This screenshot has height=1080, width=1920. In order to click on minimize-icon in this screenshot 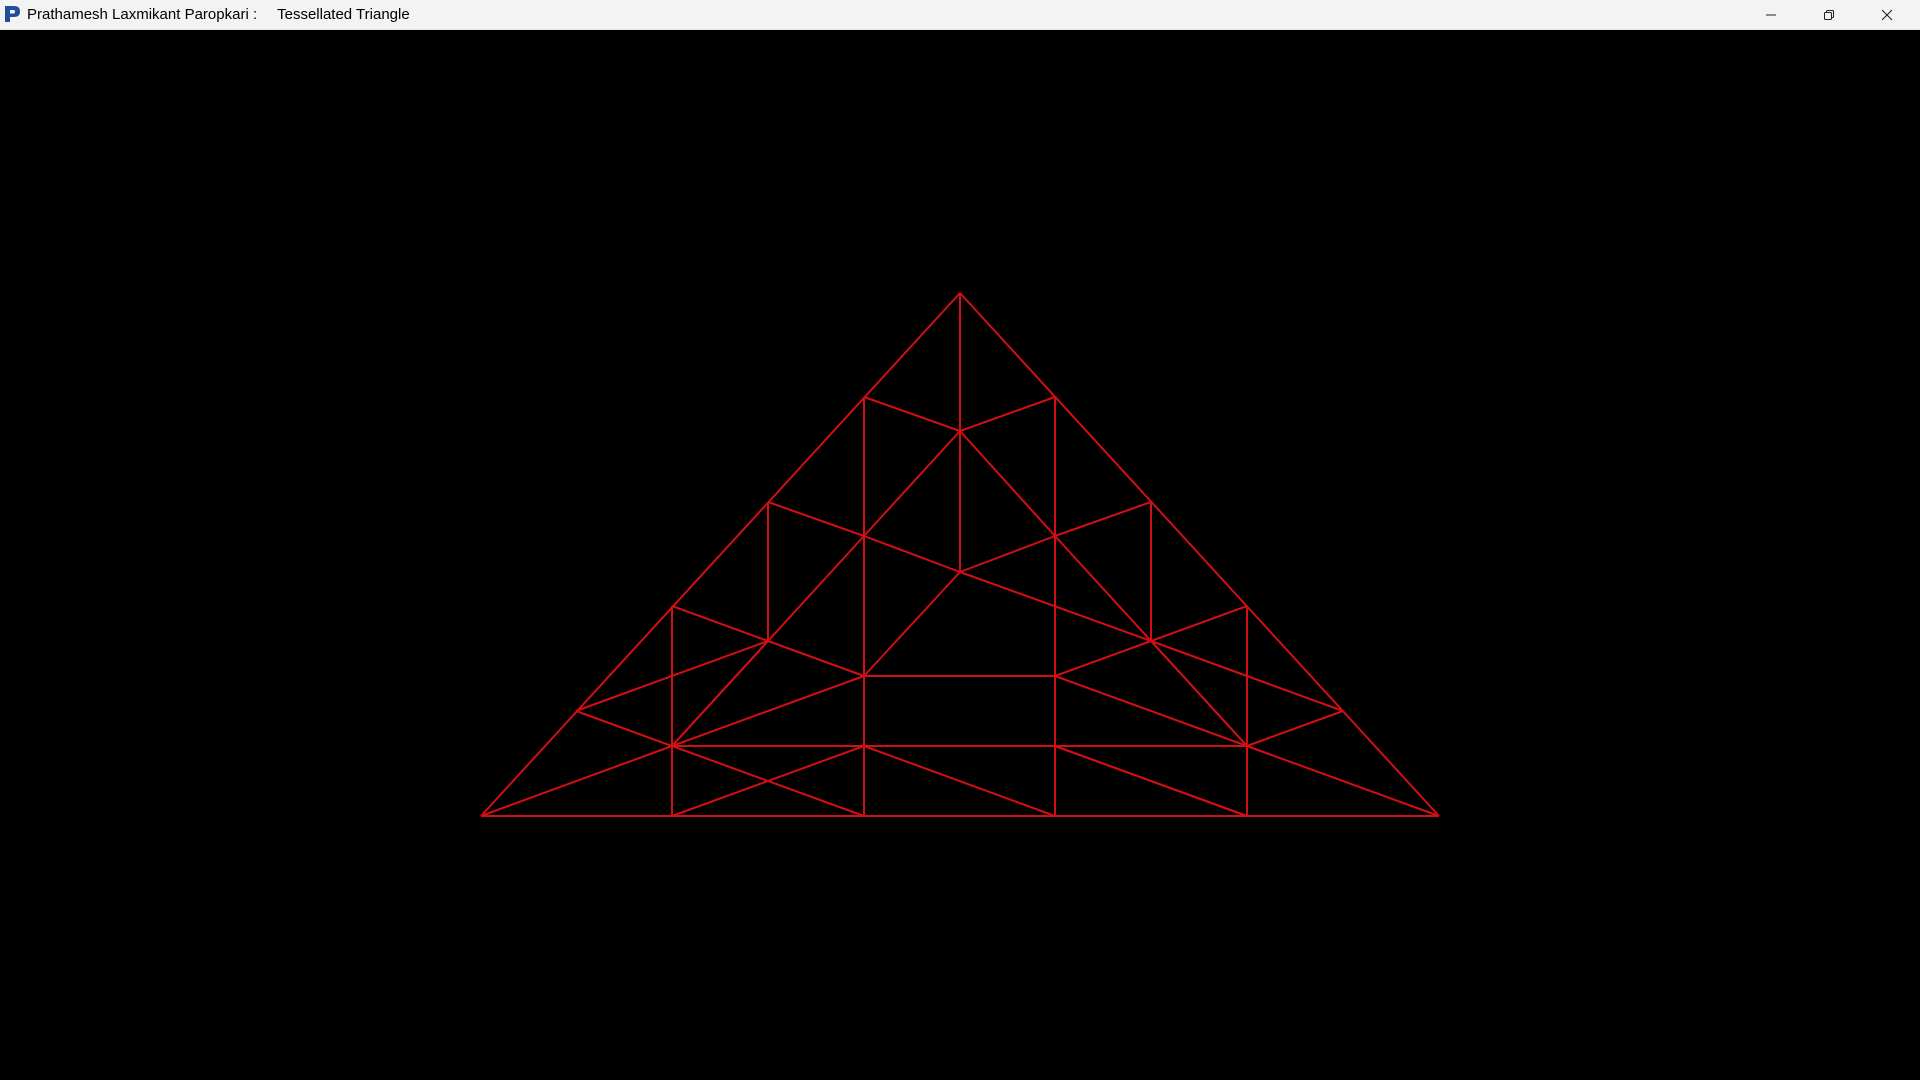, I will do `click(1771, 14)`.